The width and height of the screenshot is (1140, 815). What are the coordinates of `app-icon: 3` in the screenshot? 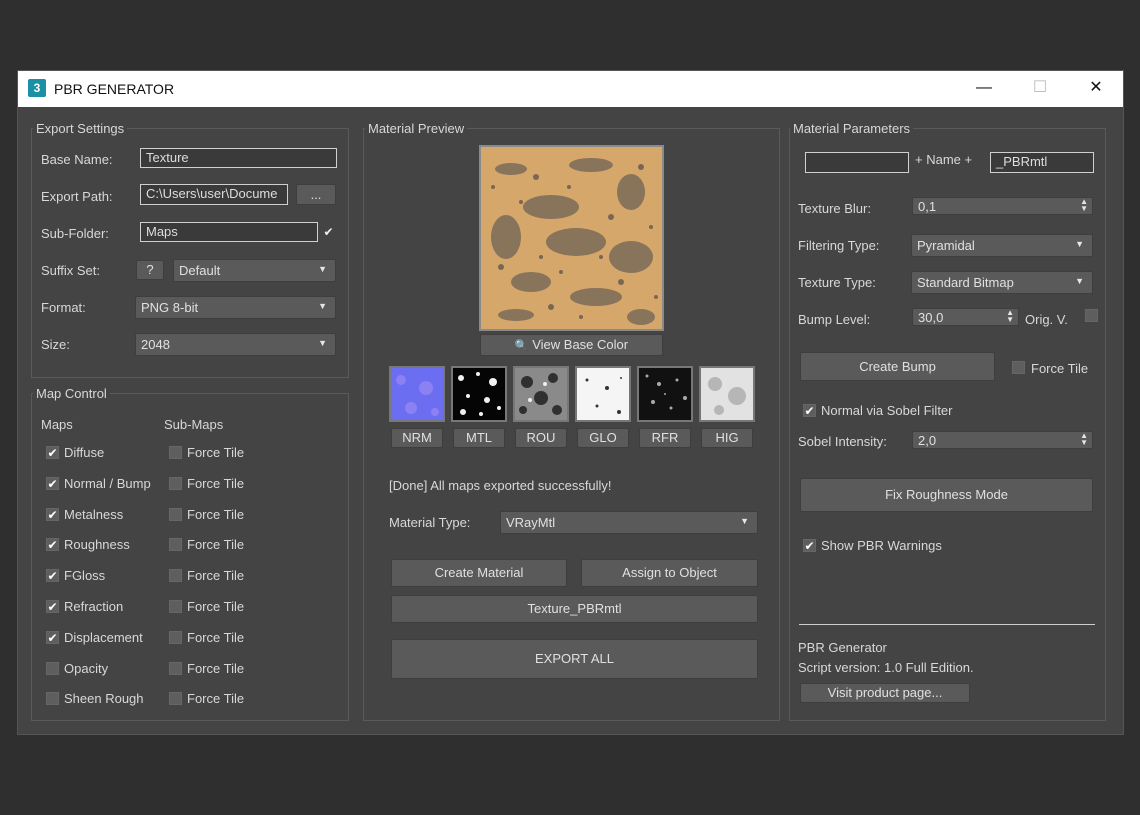 It's located at (37, 88).